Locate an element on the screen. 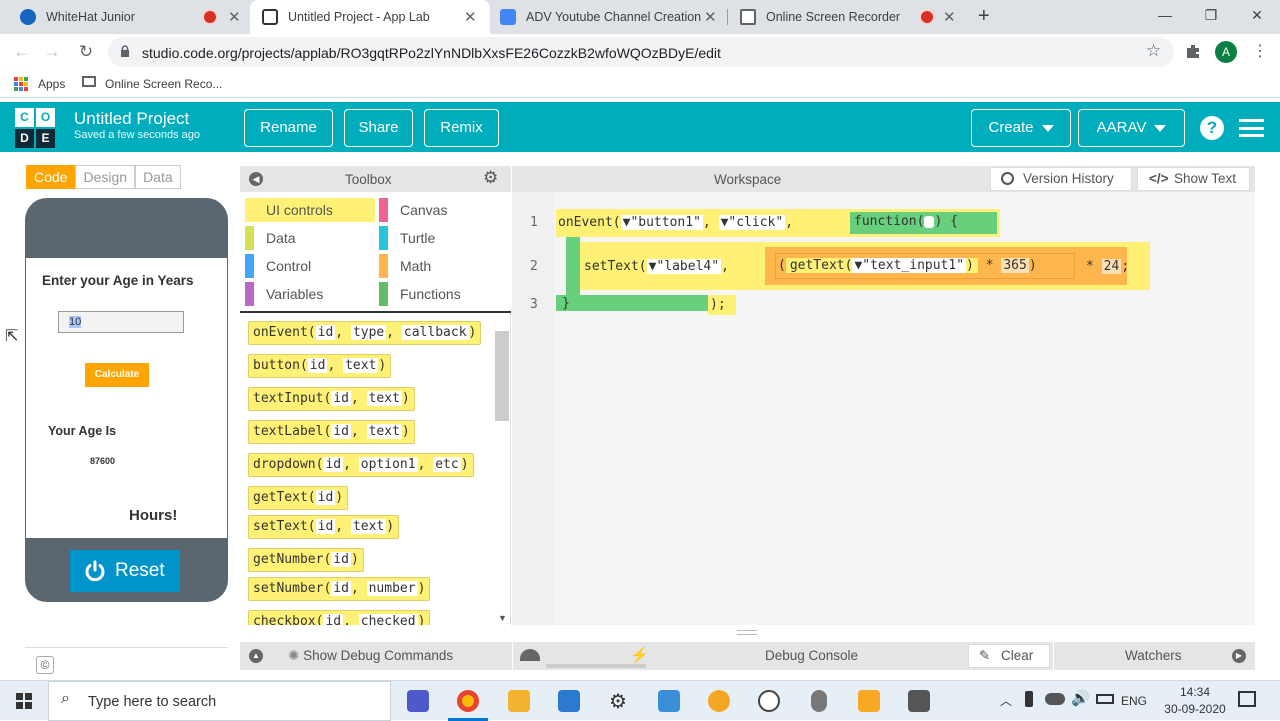  rabbit-fast-icon: ⚡ is located at coordinates (639, 655).